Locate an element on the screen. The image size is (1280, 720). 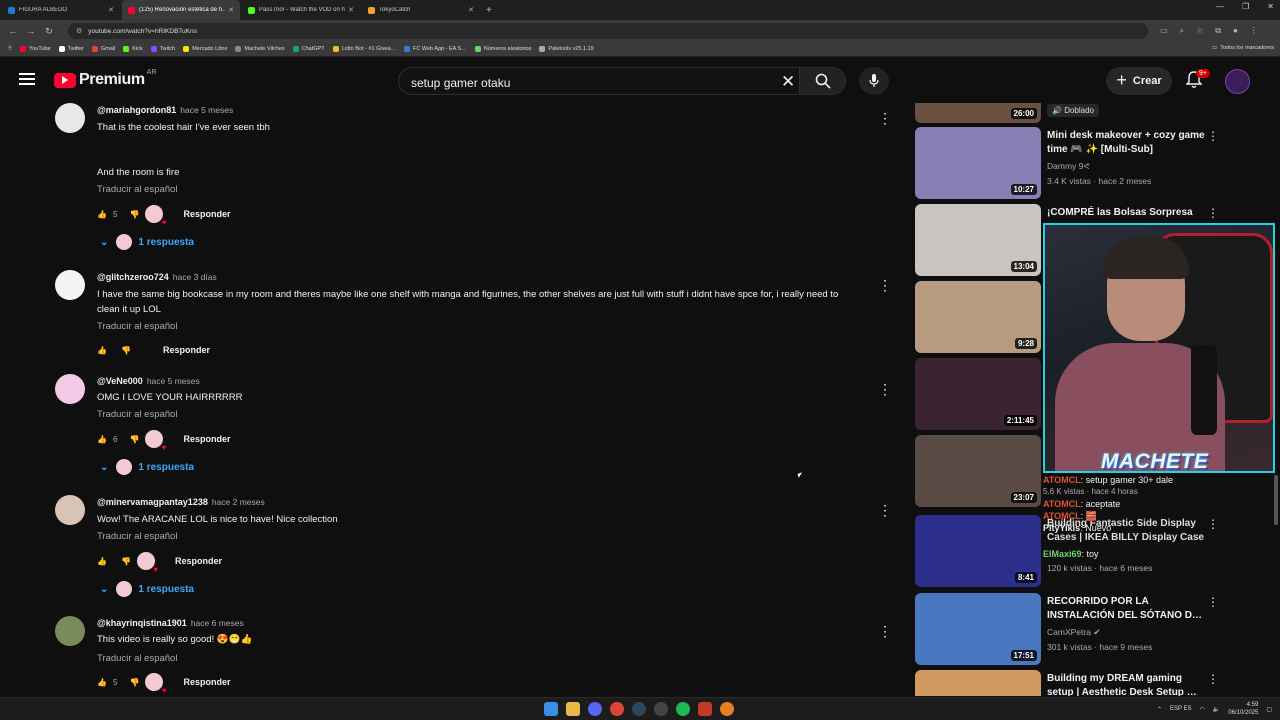
comment-time: hace 2 meses is located at coordinates (238, 502).